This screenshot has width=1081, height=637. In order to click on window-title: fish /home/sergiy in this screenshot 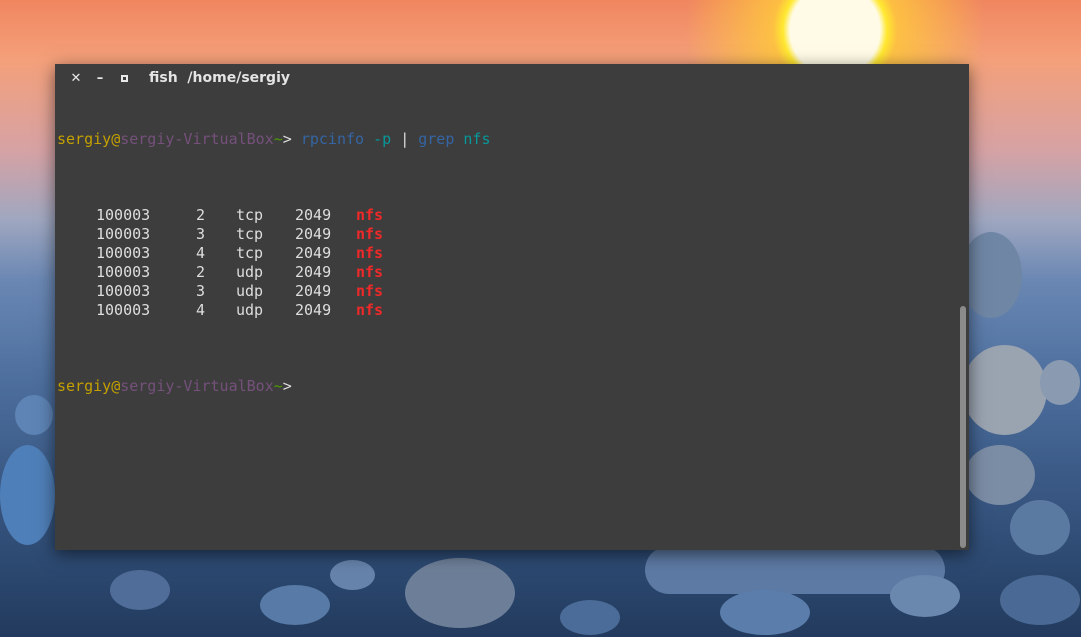, I will do `click(219, 78)`.